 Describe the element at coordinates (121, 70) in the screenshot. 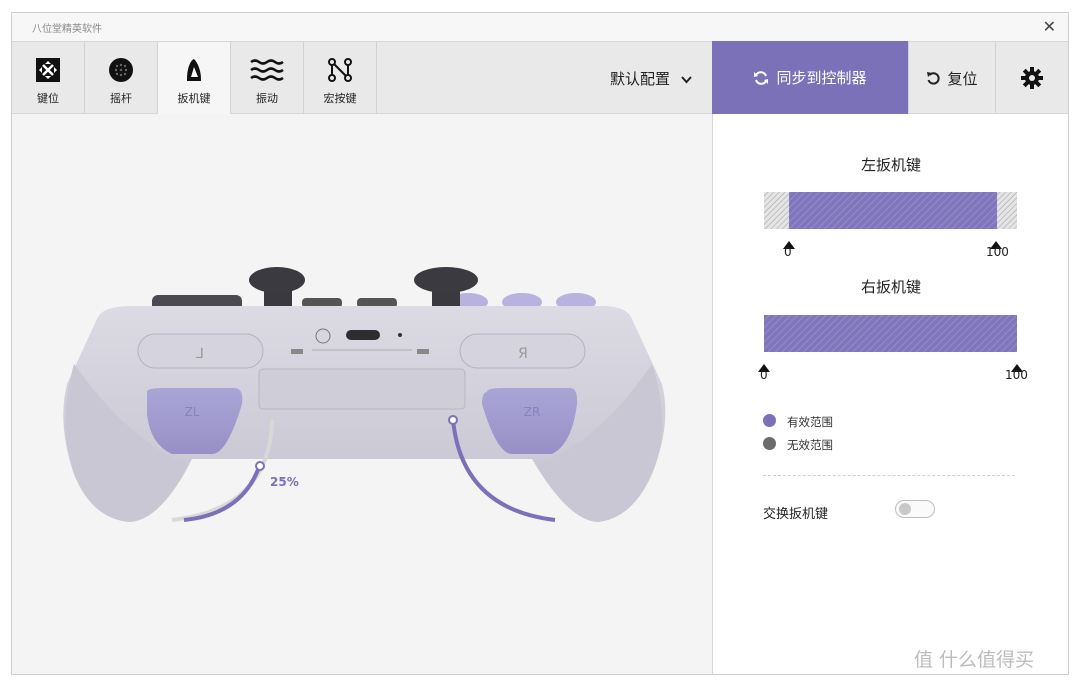

I see `joystick-icon` at that location.